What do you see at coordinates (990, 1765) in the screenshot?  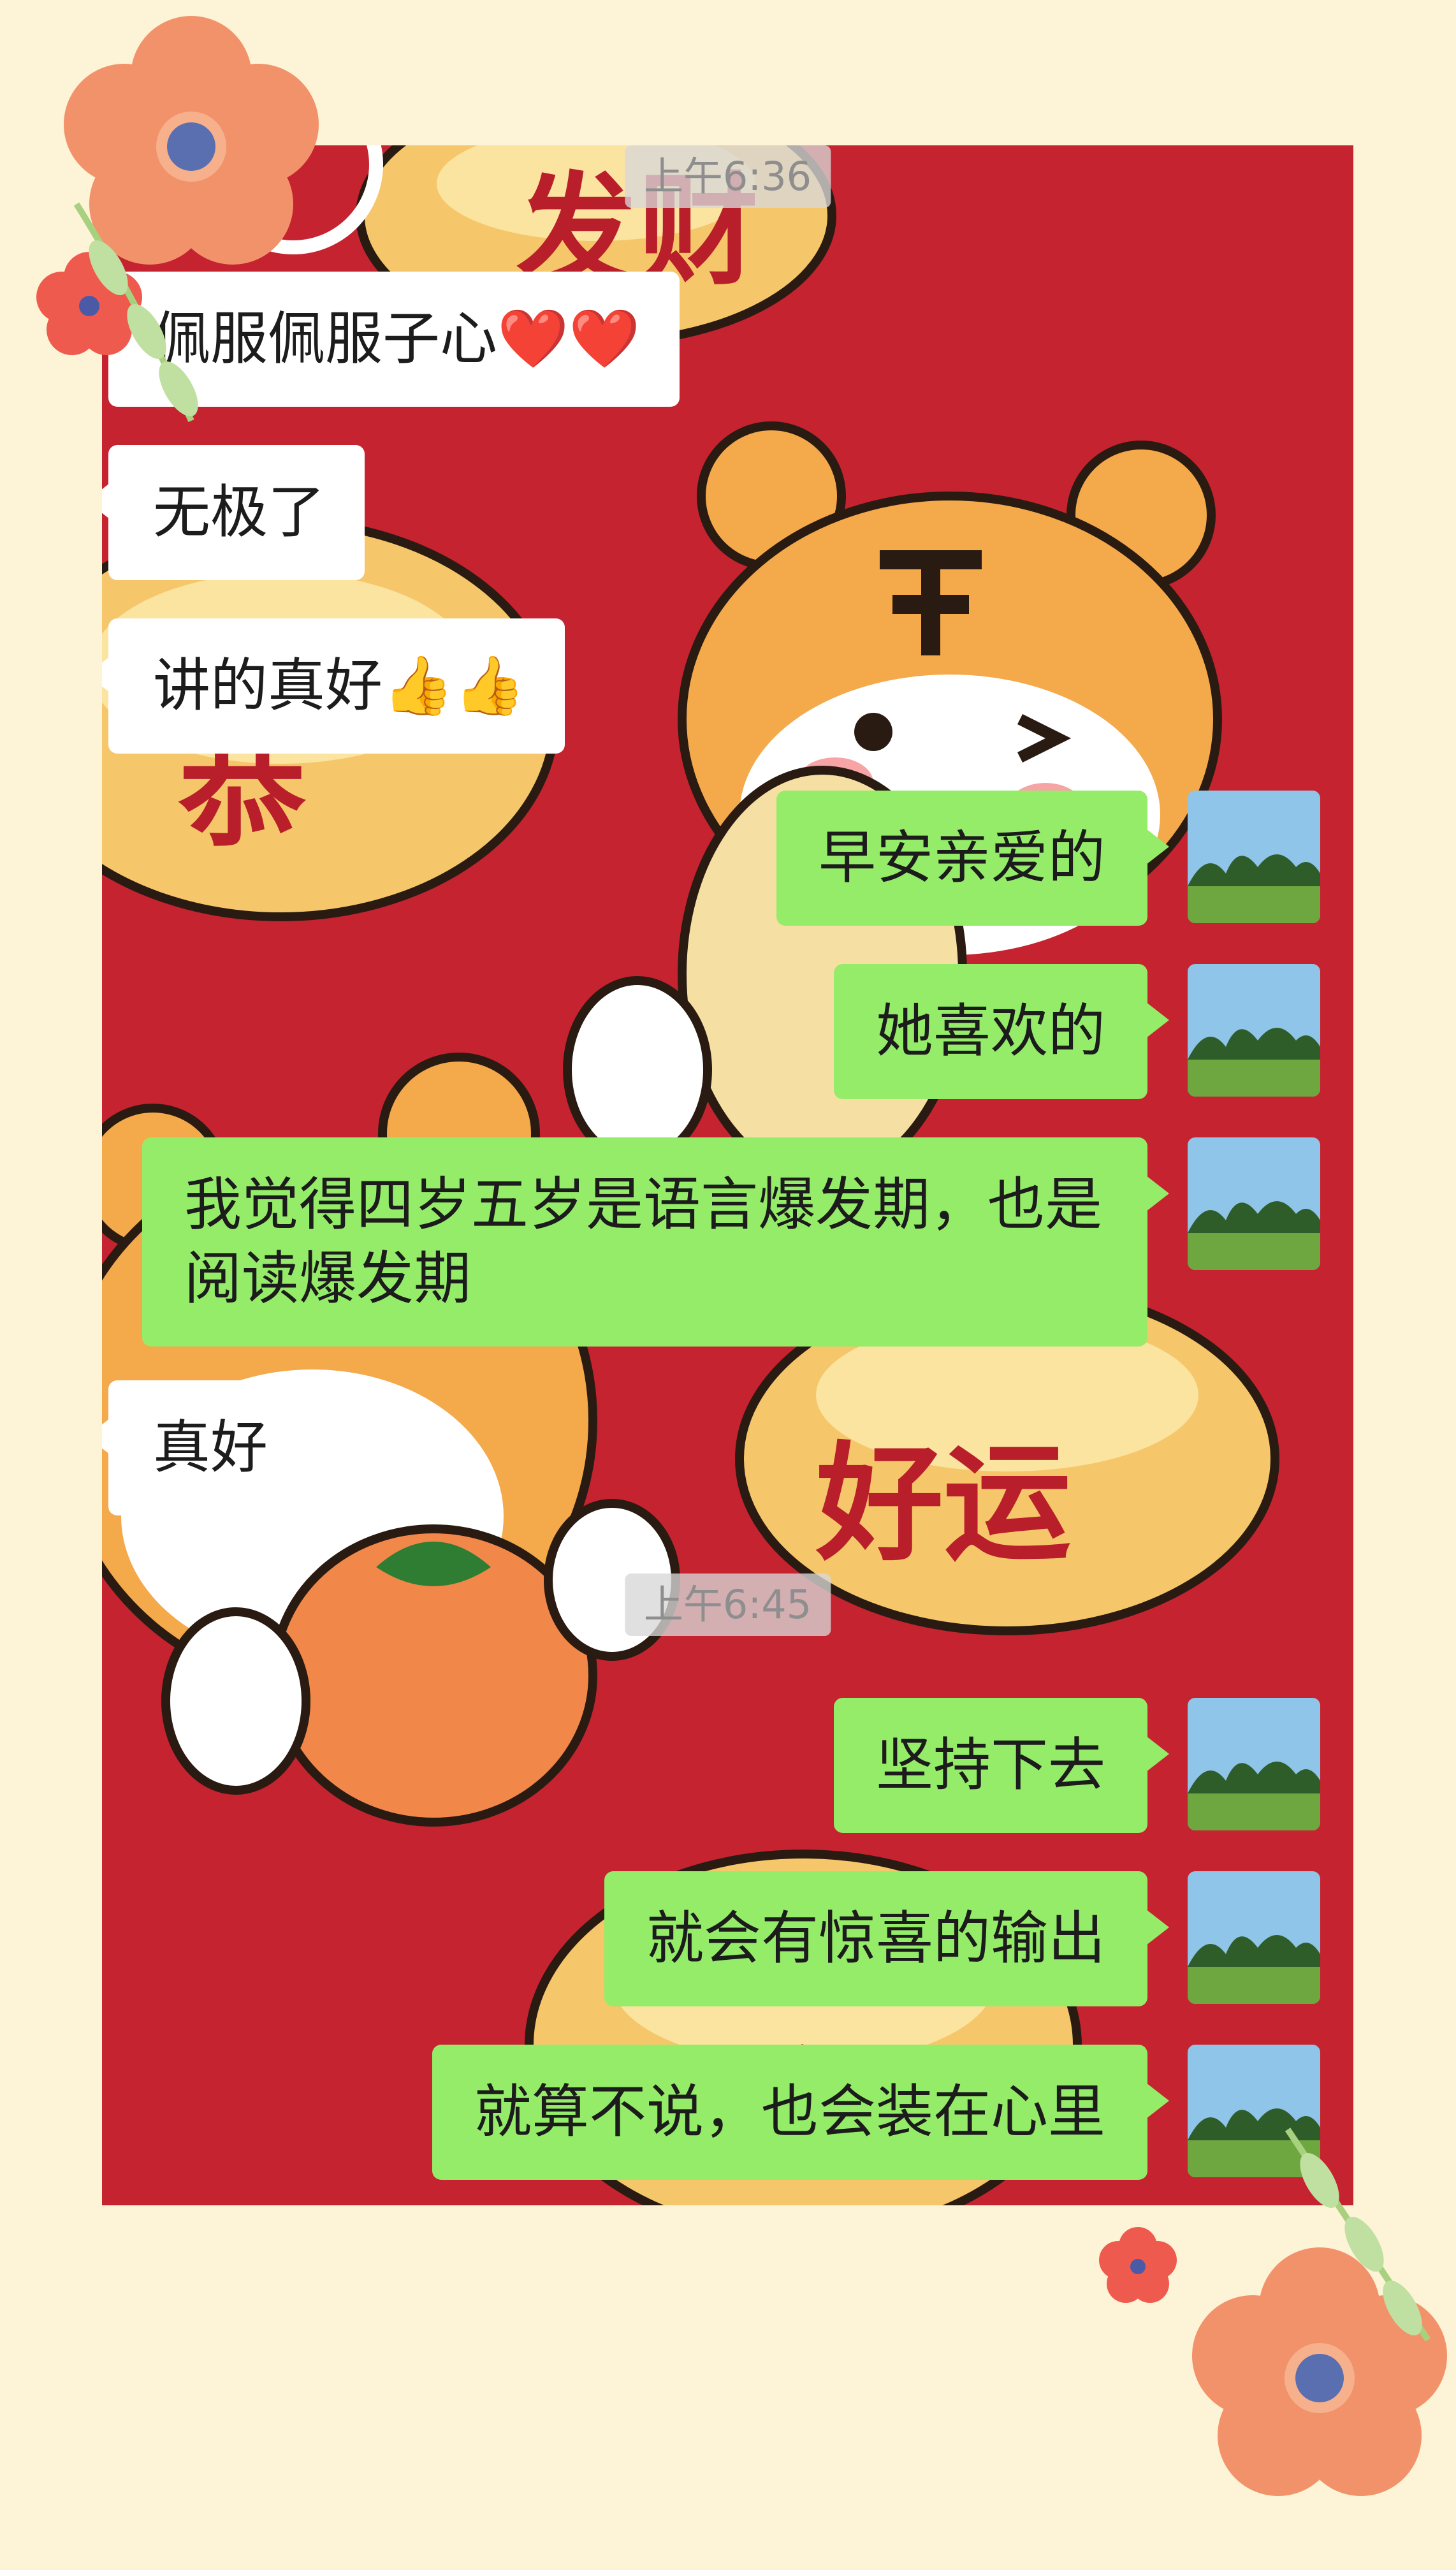 I see `message-text: 坚持下去` at bounding box center [990, 1765].